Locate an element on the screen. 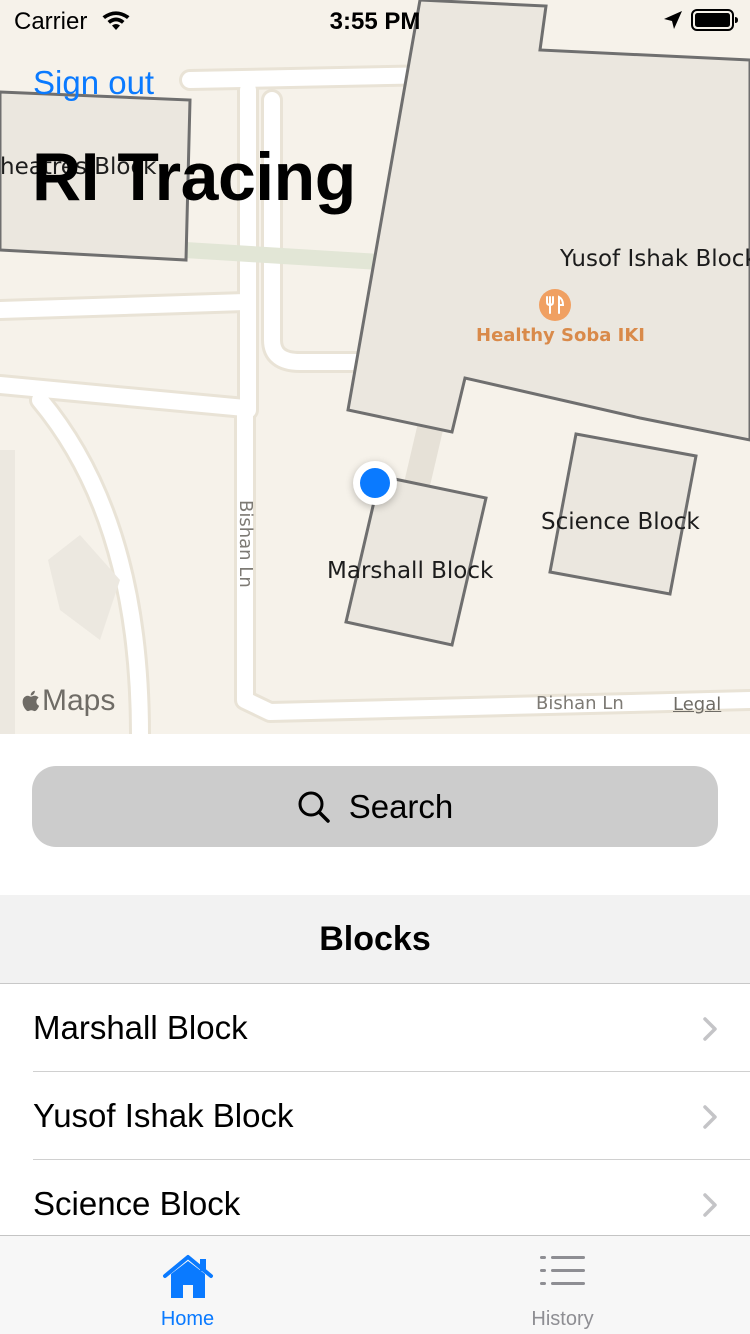 Image resolution: width=750 pixels, height=1334 pixels. search-button: Search is located at coordinates (375, 806).